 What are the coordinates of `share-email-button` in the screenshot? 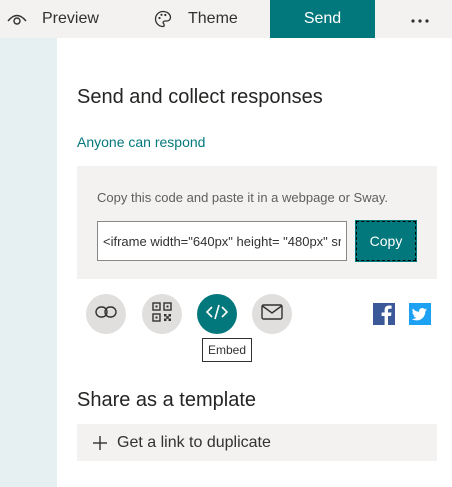 It's located at (272, 314).